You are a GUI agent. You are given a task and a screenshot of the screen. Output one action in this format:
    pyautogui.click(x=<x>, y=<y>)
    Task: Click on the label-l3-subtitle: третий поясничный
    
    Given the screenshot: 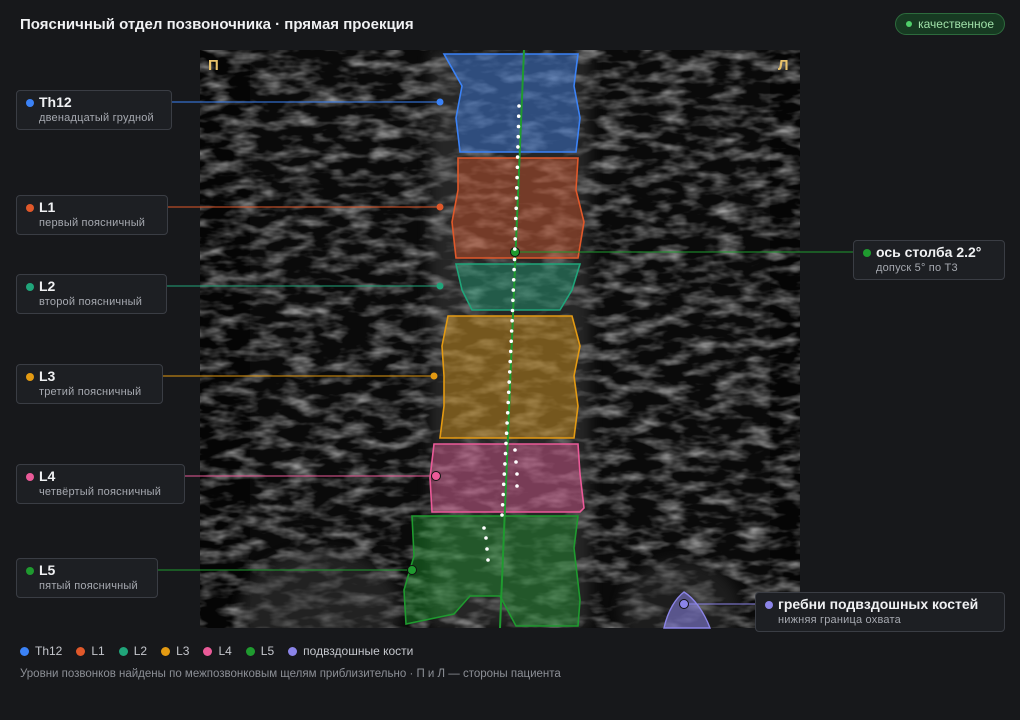 What is the action you would take?
    pyautogui.click(x=90, y=392)
    